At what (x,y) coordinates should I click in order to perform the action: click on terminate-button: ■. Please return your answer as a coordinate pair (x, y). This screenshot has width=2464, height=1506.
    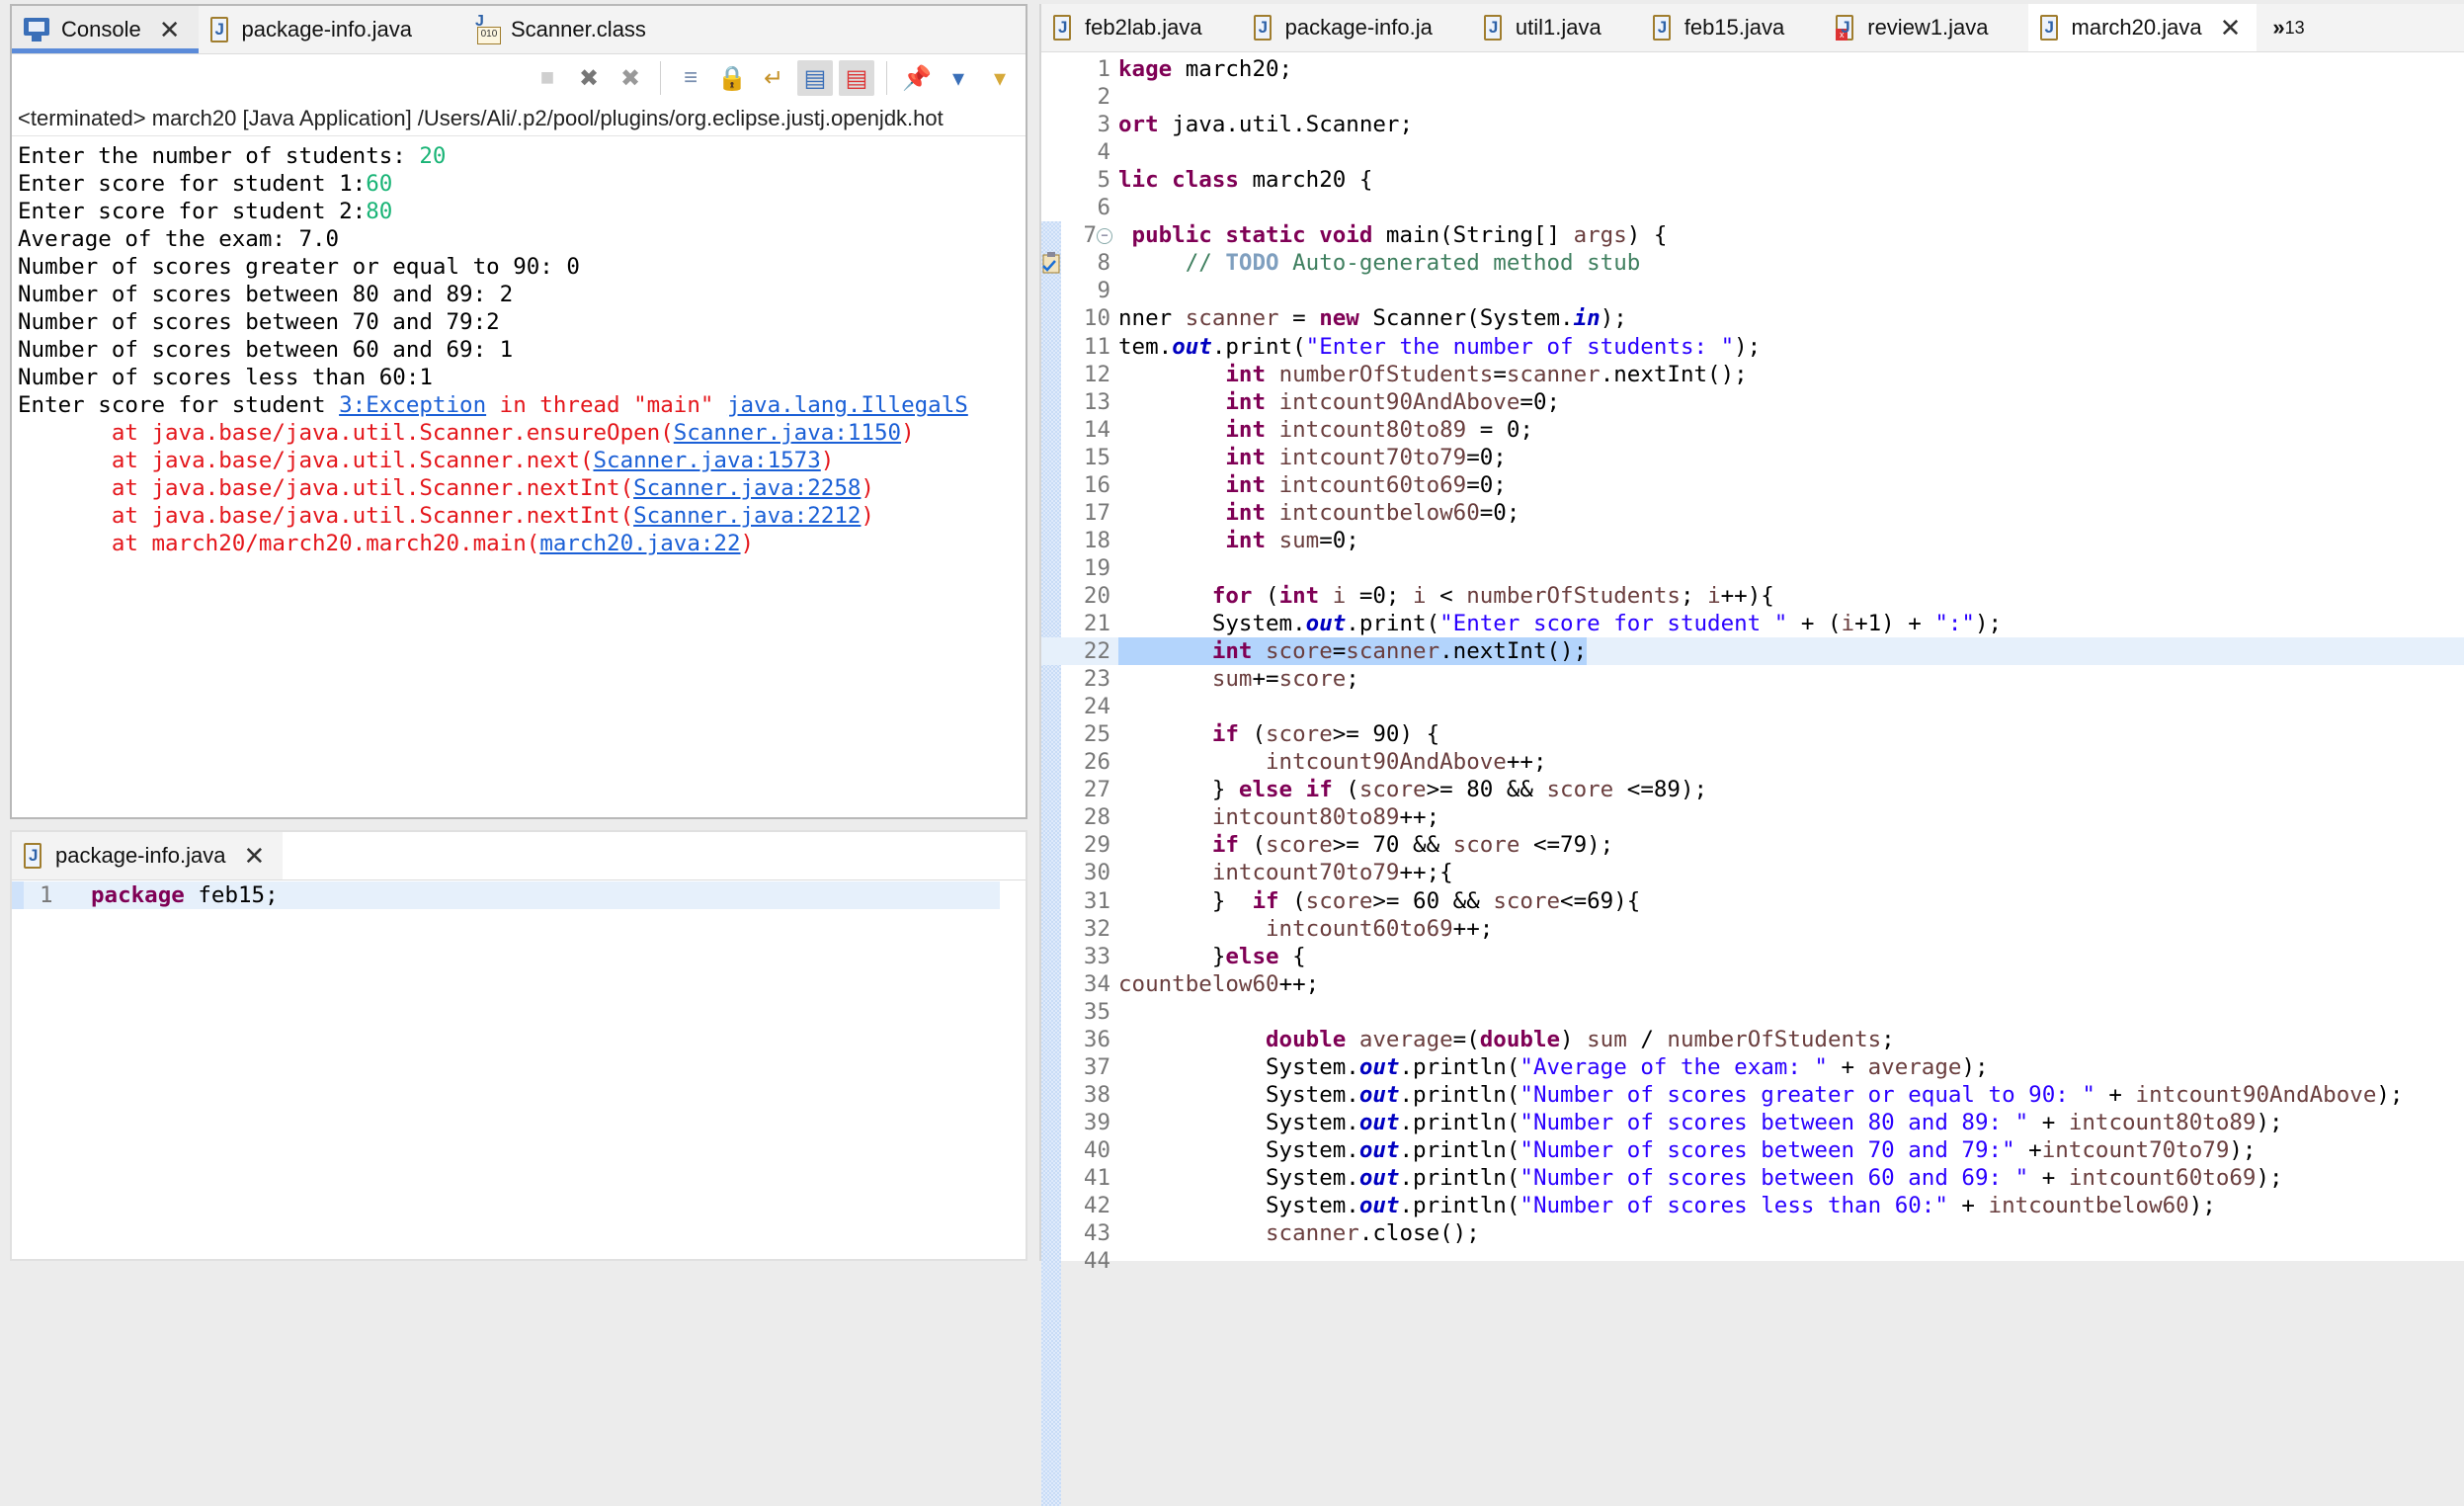
    Looking at the image, I should click on (547, 78).